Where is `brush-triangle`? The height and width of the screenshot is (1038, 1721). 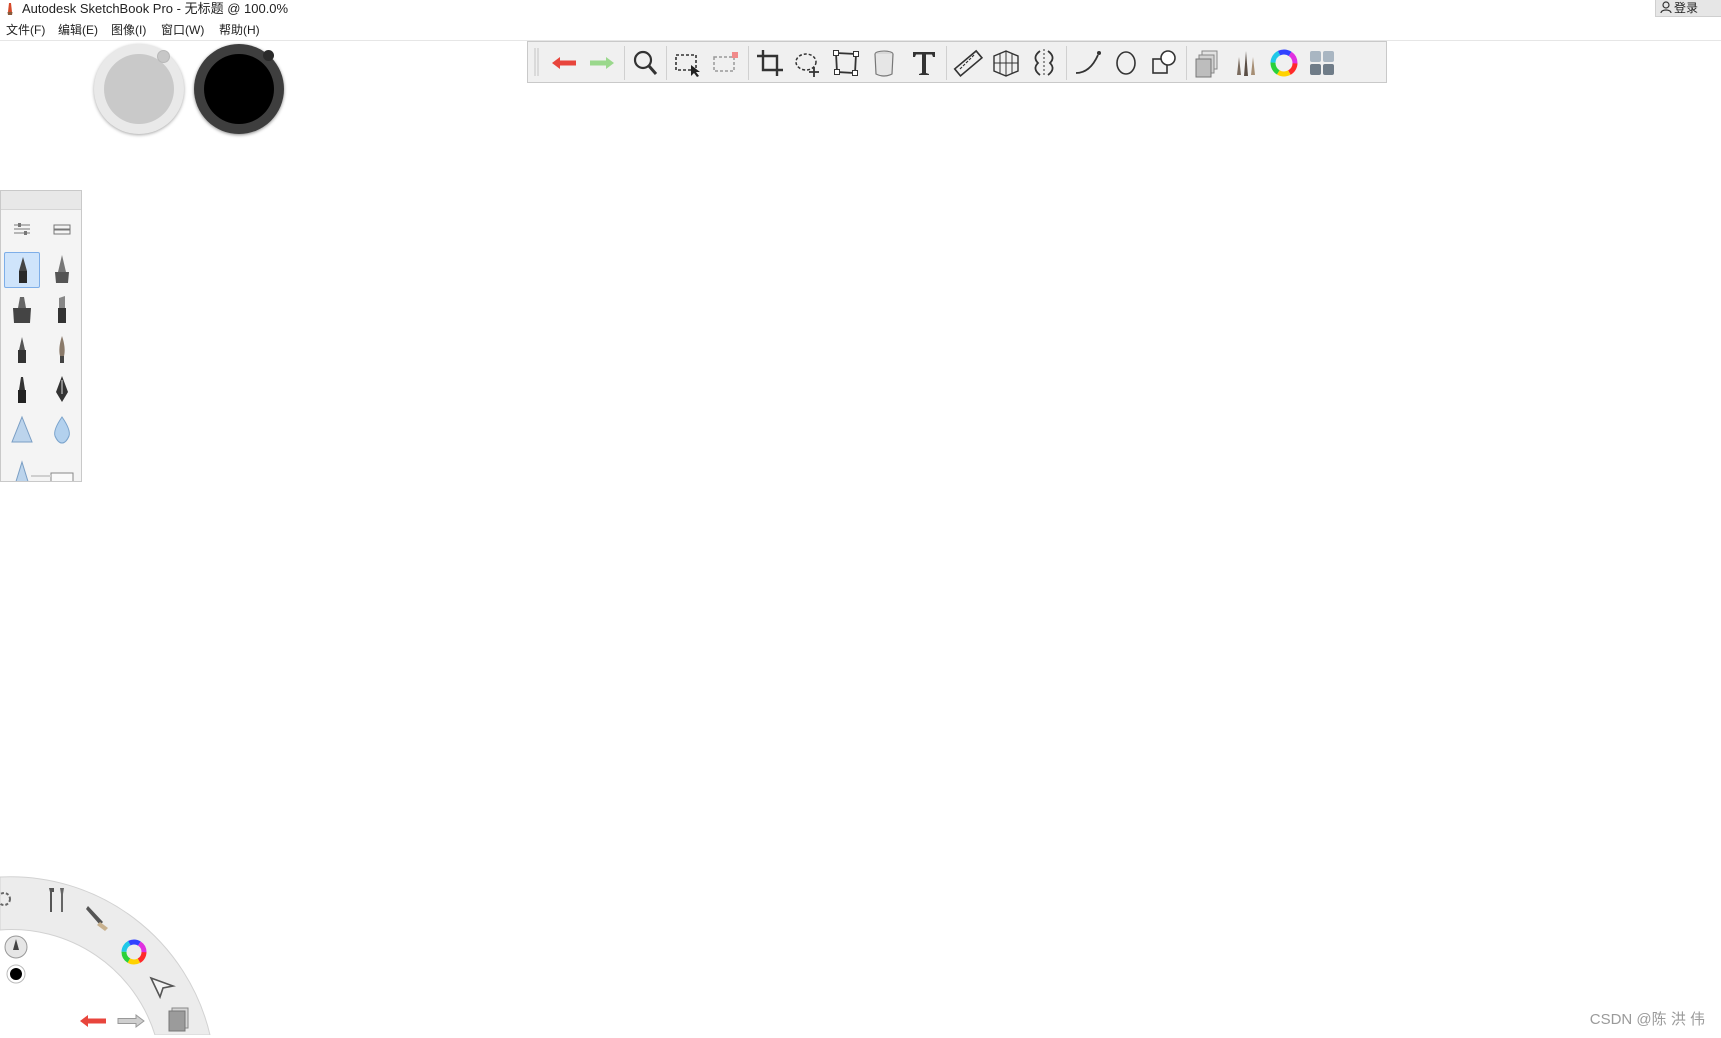 brush-triangle is located at coordinates (22, 466).